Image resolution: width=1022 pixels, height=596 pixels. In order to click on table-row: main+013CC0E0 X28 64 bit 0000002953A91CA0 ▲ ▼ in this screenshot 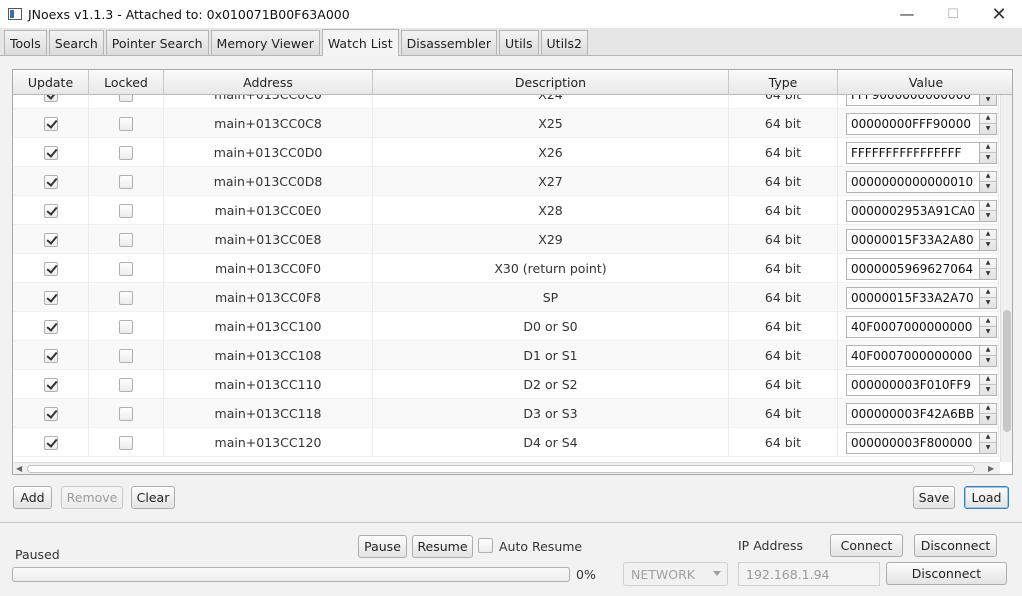, I will do `click(506, 210)`.